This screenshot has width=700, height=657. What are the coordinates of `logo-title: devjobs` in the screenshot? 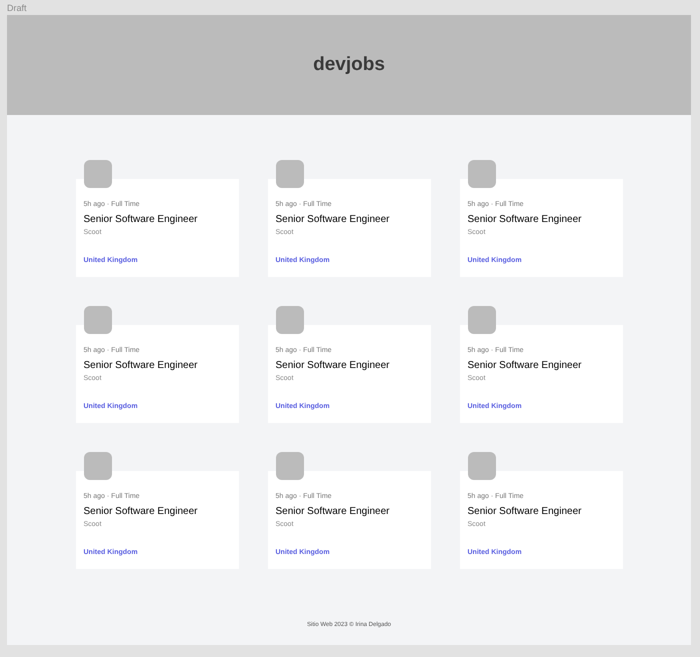 It's located at (349, 65).